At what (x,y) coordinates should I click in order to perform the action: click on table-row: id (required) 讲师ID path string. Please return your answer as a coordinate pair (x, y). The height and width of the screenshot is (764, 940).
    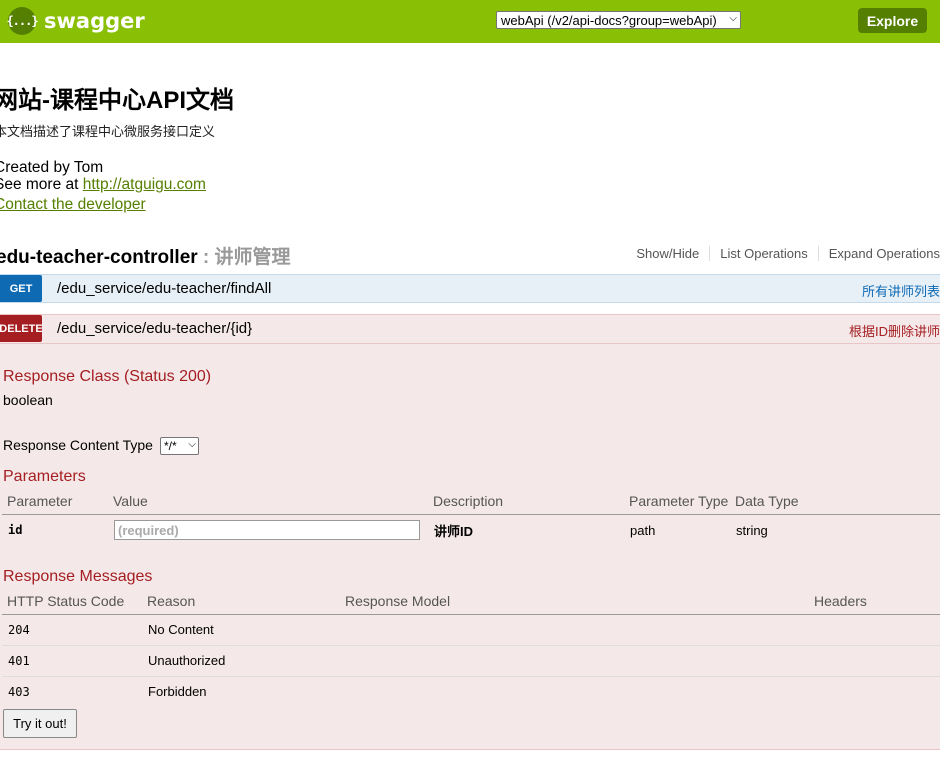
    Looking at the image, I should click on (471, 530).